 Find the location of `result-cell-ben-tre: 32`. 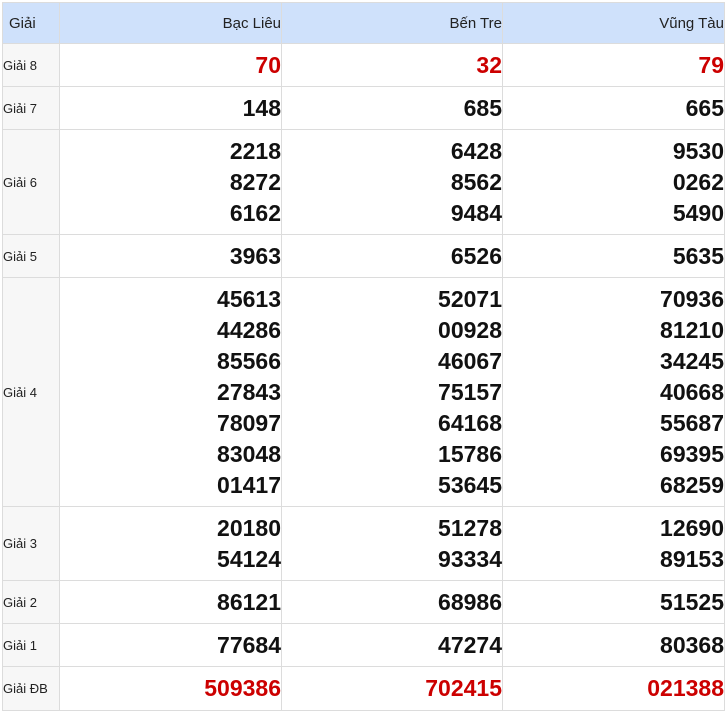

result-cell-ben-tre: 32 is located at coordinates (392, 65).